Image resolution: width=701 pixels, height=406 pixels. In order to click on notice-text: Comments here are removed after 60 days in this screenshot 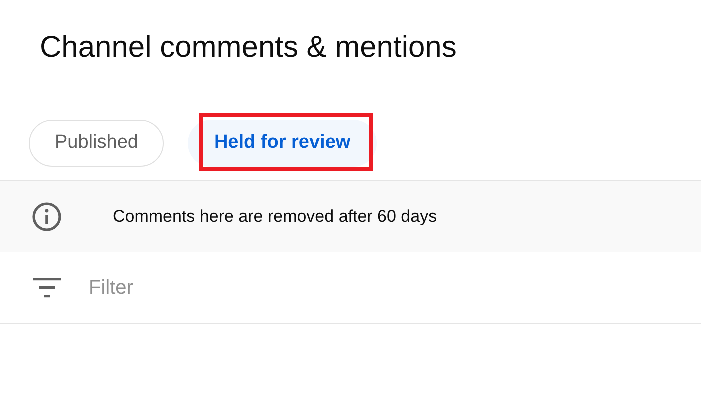, I will do `click(275, 217)`.